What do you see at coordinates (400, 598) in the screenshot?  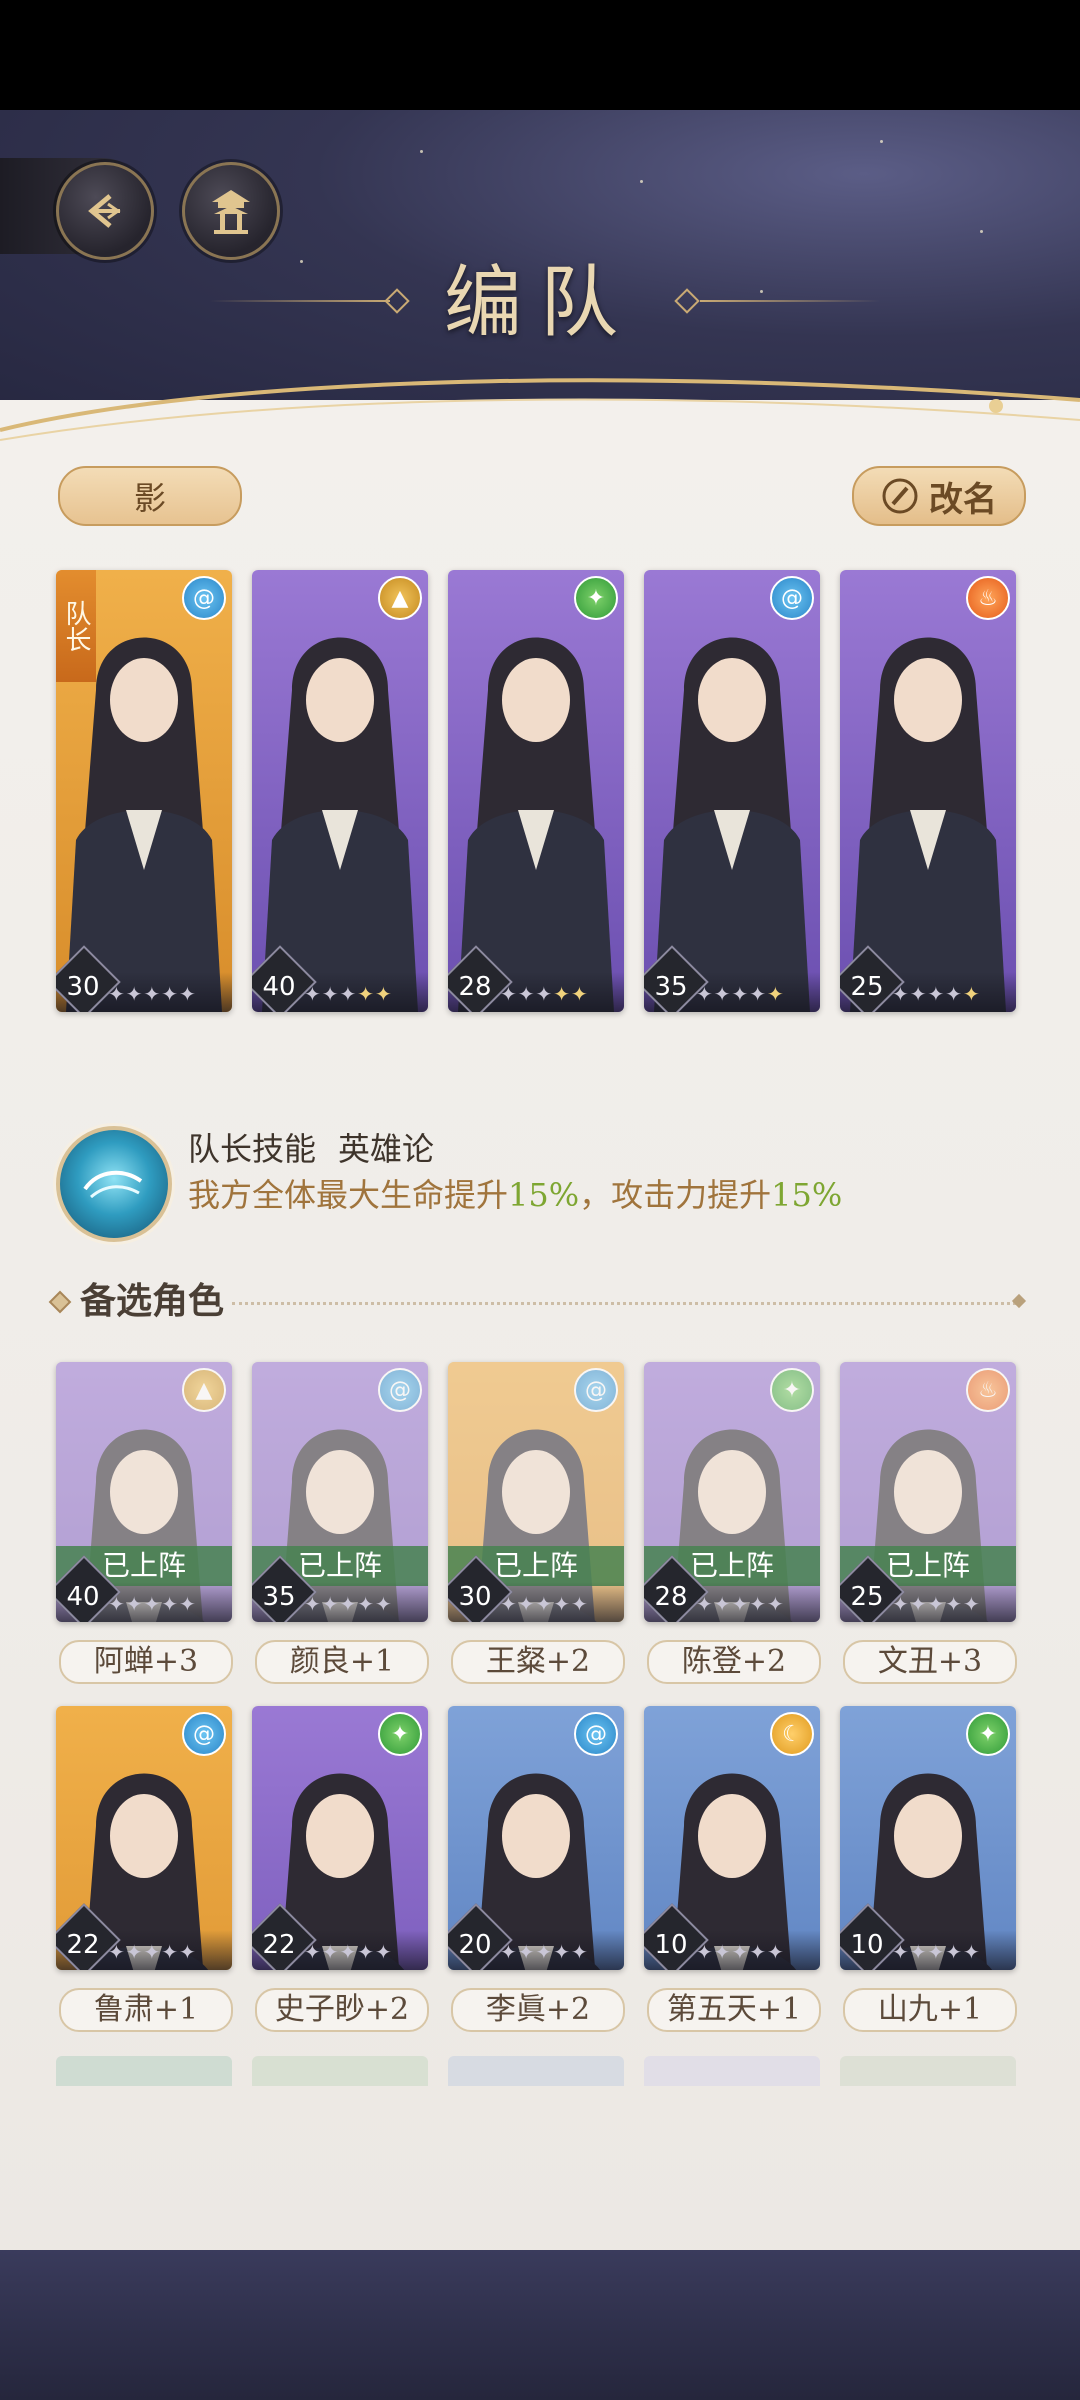 I see `earth-element-icon: ▲` at bounding box center [400, 598].